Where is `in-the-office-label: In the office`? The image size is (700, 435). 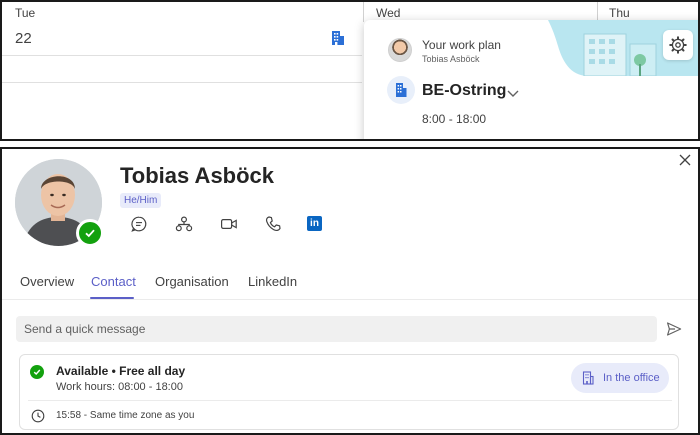
in-the-office-label: In the office is located at coordinates (631, 378).